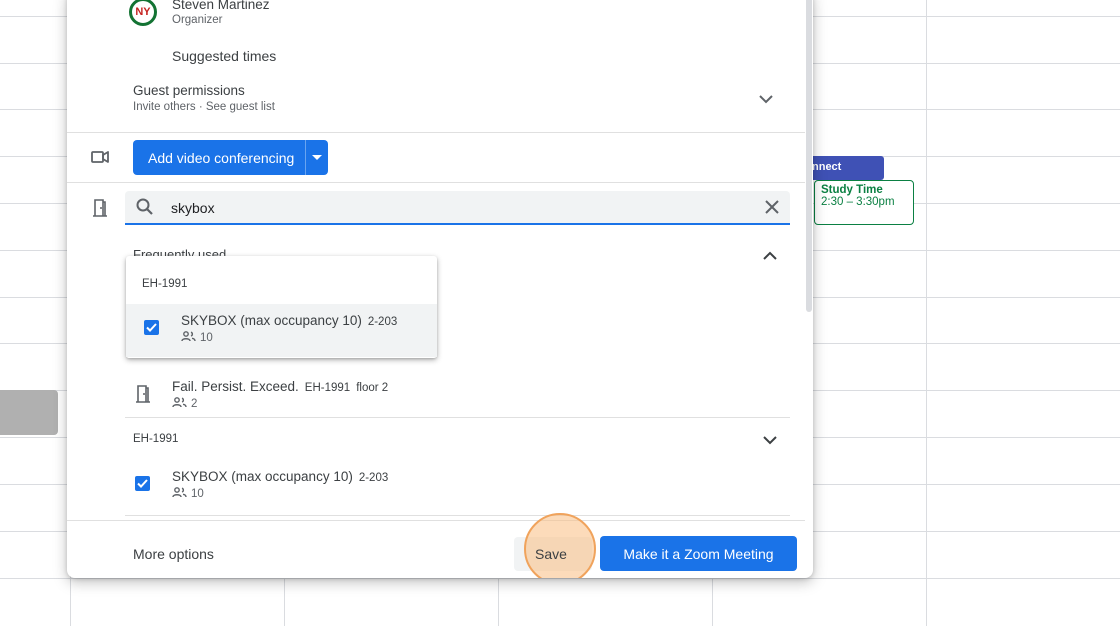 Image resolution: width=1120 pixels, height=626 pixels. Describe the element at coordinates (156, 439) in the screenshot. I see `building-section-label: EH-1991` at that location.